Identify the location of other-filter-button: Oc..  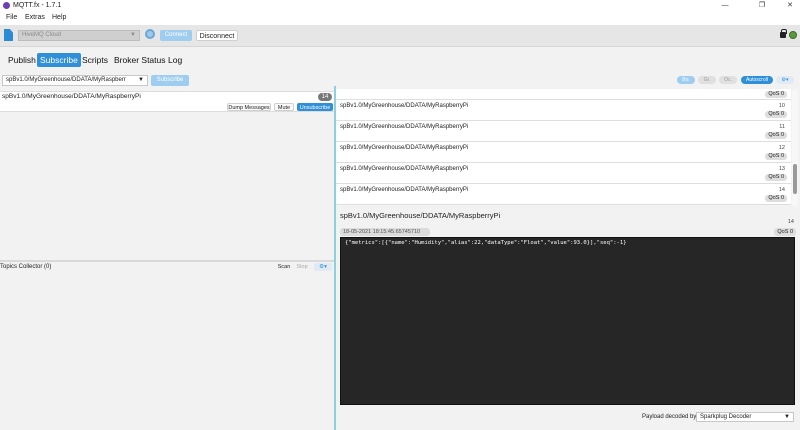
(728, 80).